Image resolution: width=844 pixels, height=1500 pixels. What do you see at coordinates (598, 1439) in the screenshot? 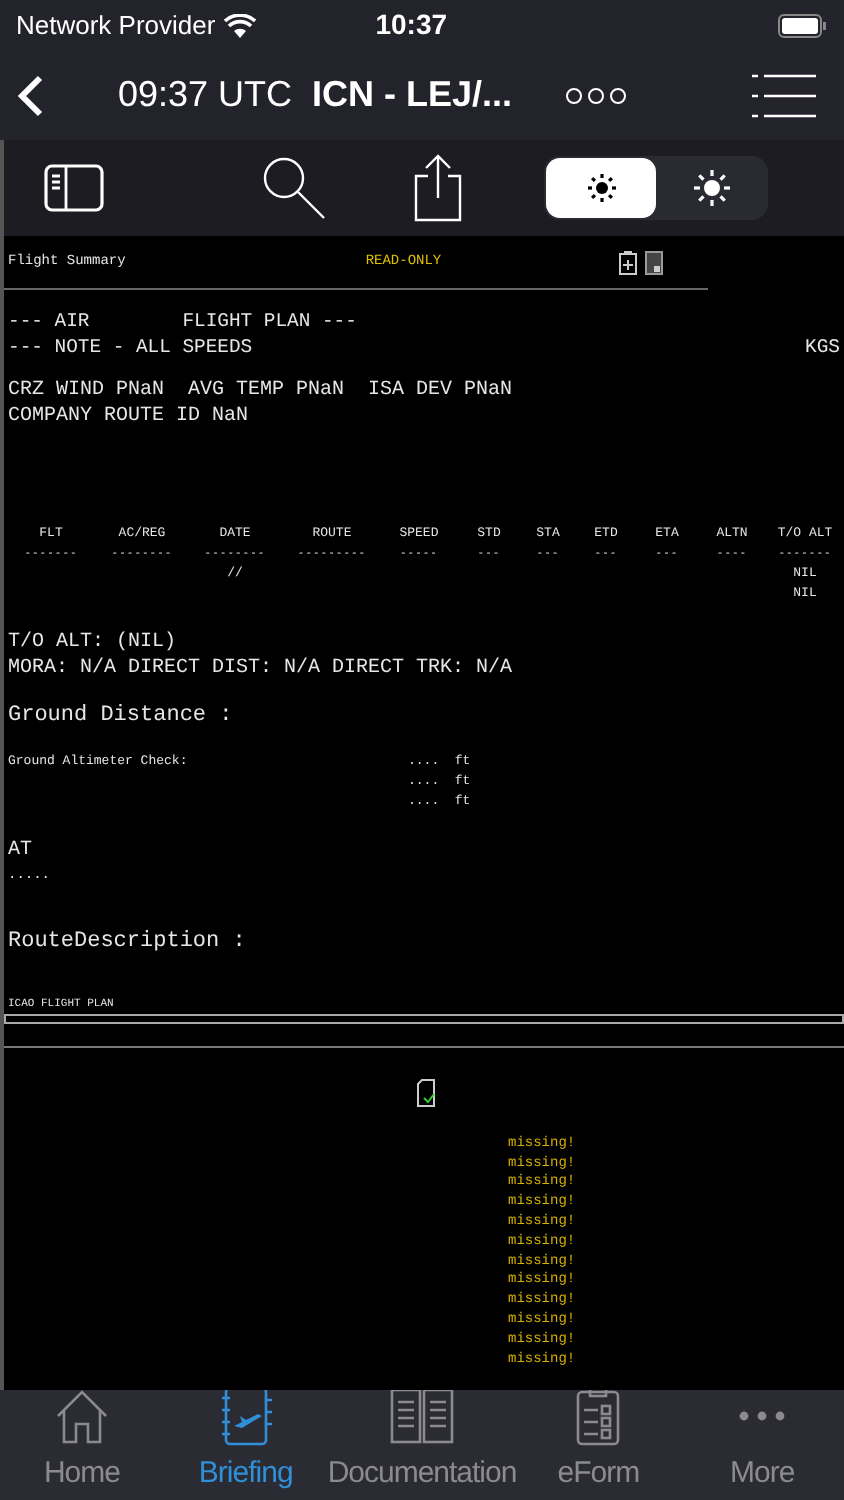
I see `tab-bar-item: eForm` at bounding box center [598, 1439].